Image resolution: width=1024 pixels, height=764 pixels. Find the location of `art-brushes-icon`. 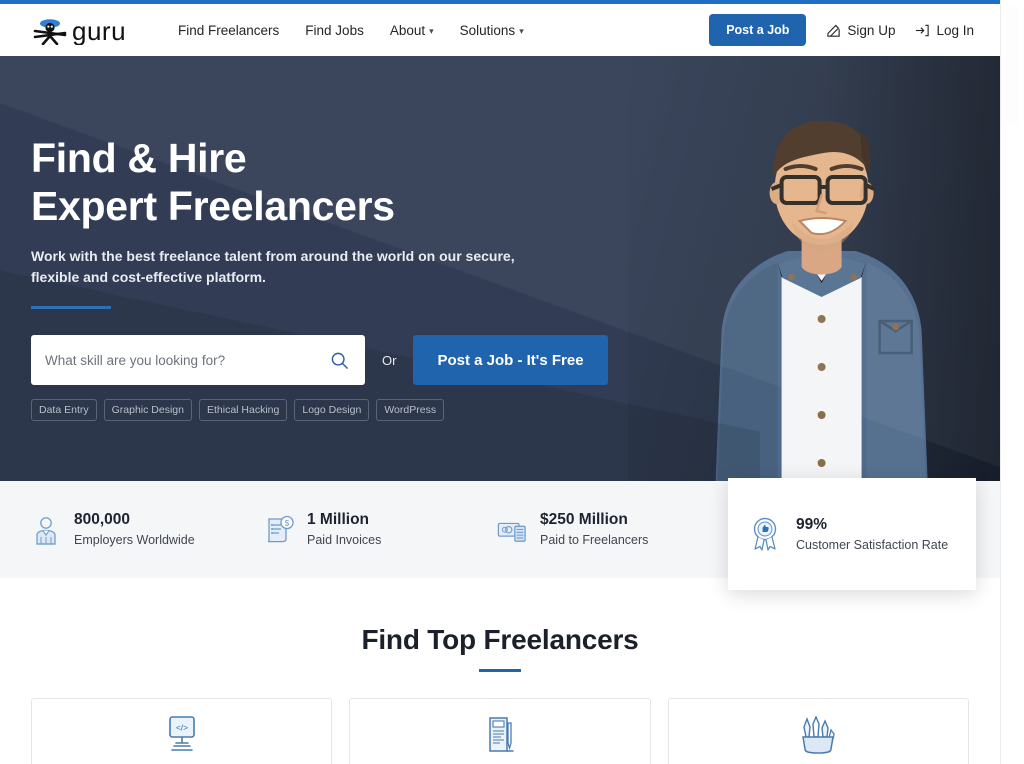

art-brushes-icon is located at coordinates (818, 739).